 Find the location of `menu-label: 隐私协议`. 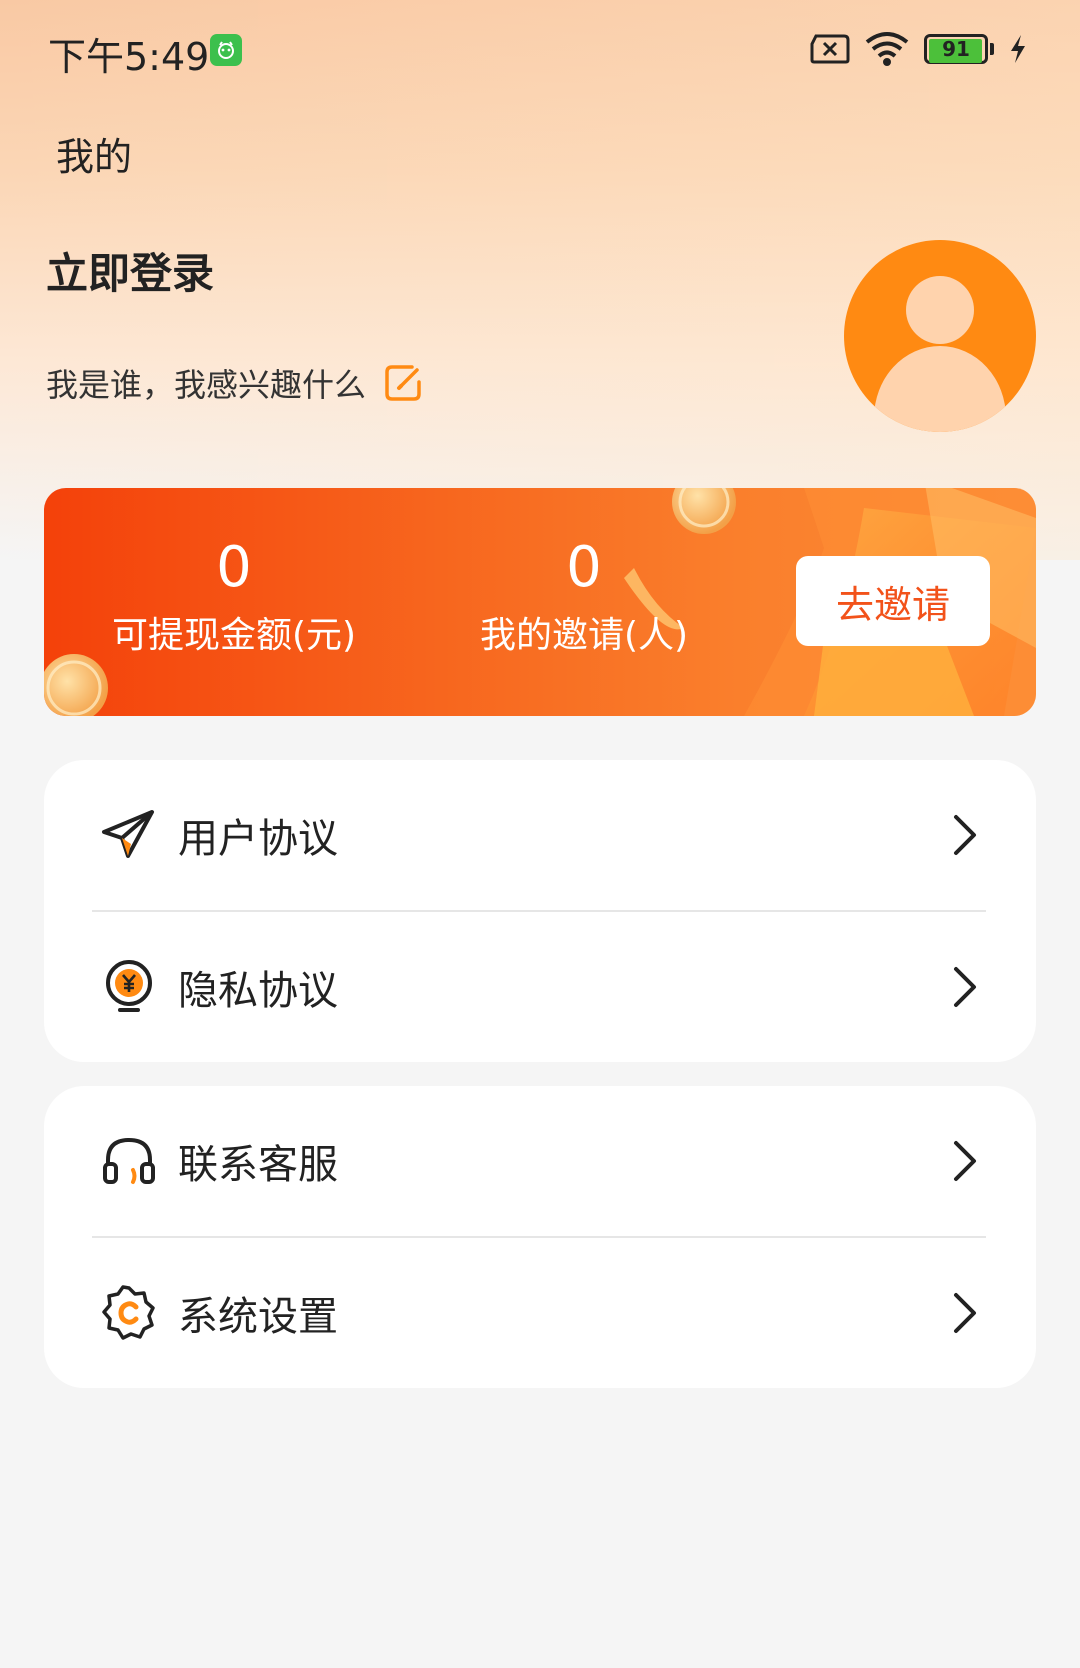

menu-label: 隐私协议 is located at coordinates (258, 991).